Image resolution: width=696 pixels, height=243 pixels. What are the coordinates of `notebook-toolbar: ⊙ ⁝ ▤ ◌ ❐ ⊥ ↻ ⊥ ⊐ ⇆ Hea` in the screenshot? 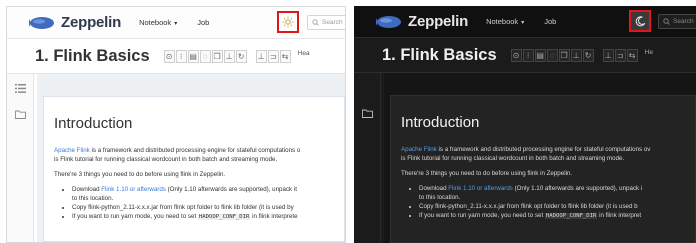 It's located at (236, 56).